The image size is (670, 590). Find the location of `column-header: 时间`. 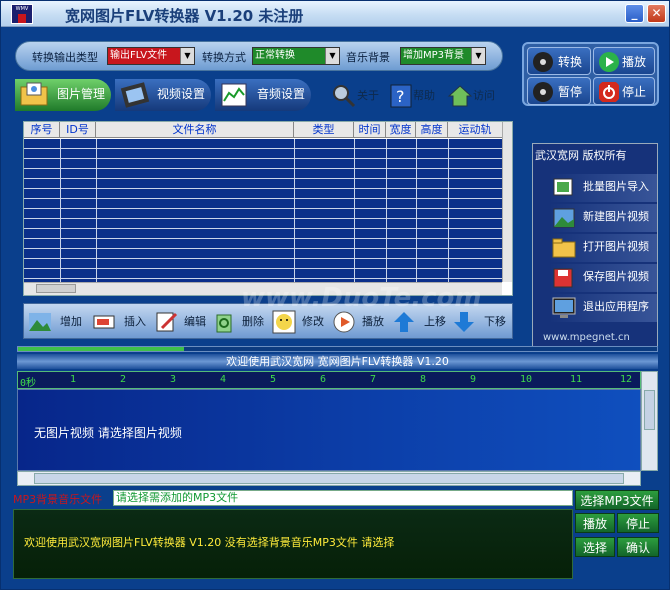

column-header: 时间 is located at coordinates (370, 130).